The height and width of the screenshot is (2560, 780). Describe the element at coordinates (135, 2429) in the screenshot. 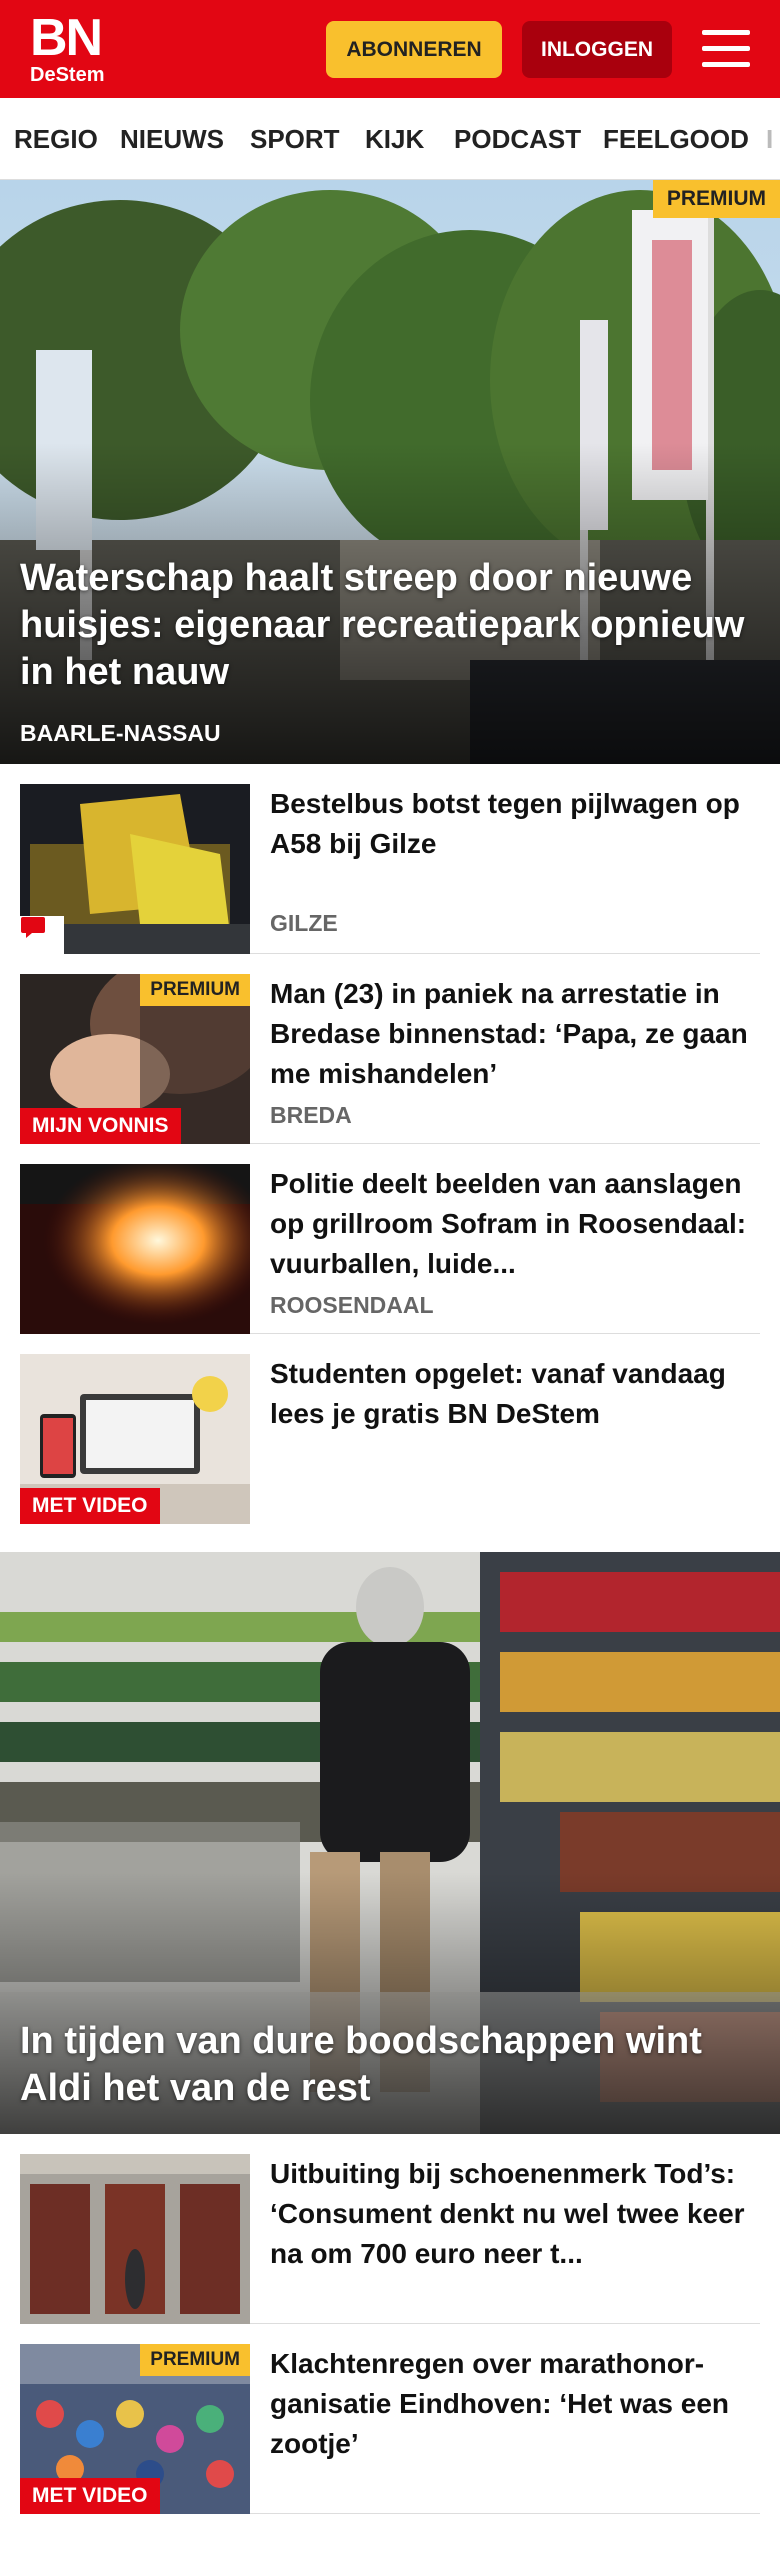

I see `article-thumbnail: PREMIUM MET VIDEO` at that location.